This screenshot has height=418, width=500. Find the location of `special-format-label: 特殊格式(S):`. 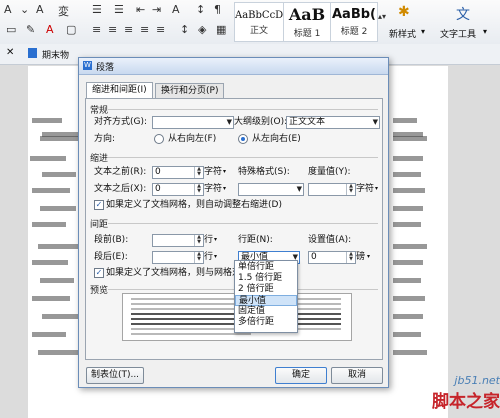

special-format-label: 特殊格式(S): is located at coordinates (264, 172).